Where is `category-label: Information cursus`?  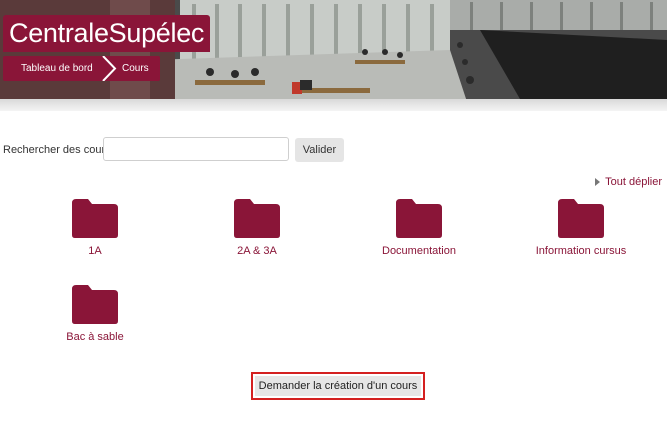
category-label: Information cursus is located at coordinates (581, 251).